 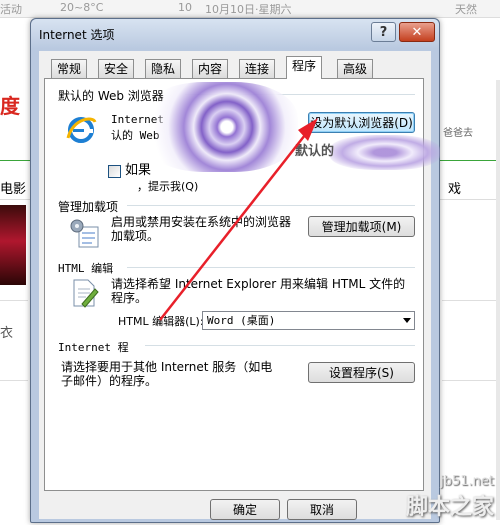 What do you see at coordinates (467, 481) in the screenshot?
I see `watermark-url: jb51.net` at bounding box center [467, 481].